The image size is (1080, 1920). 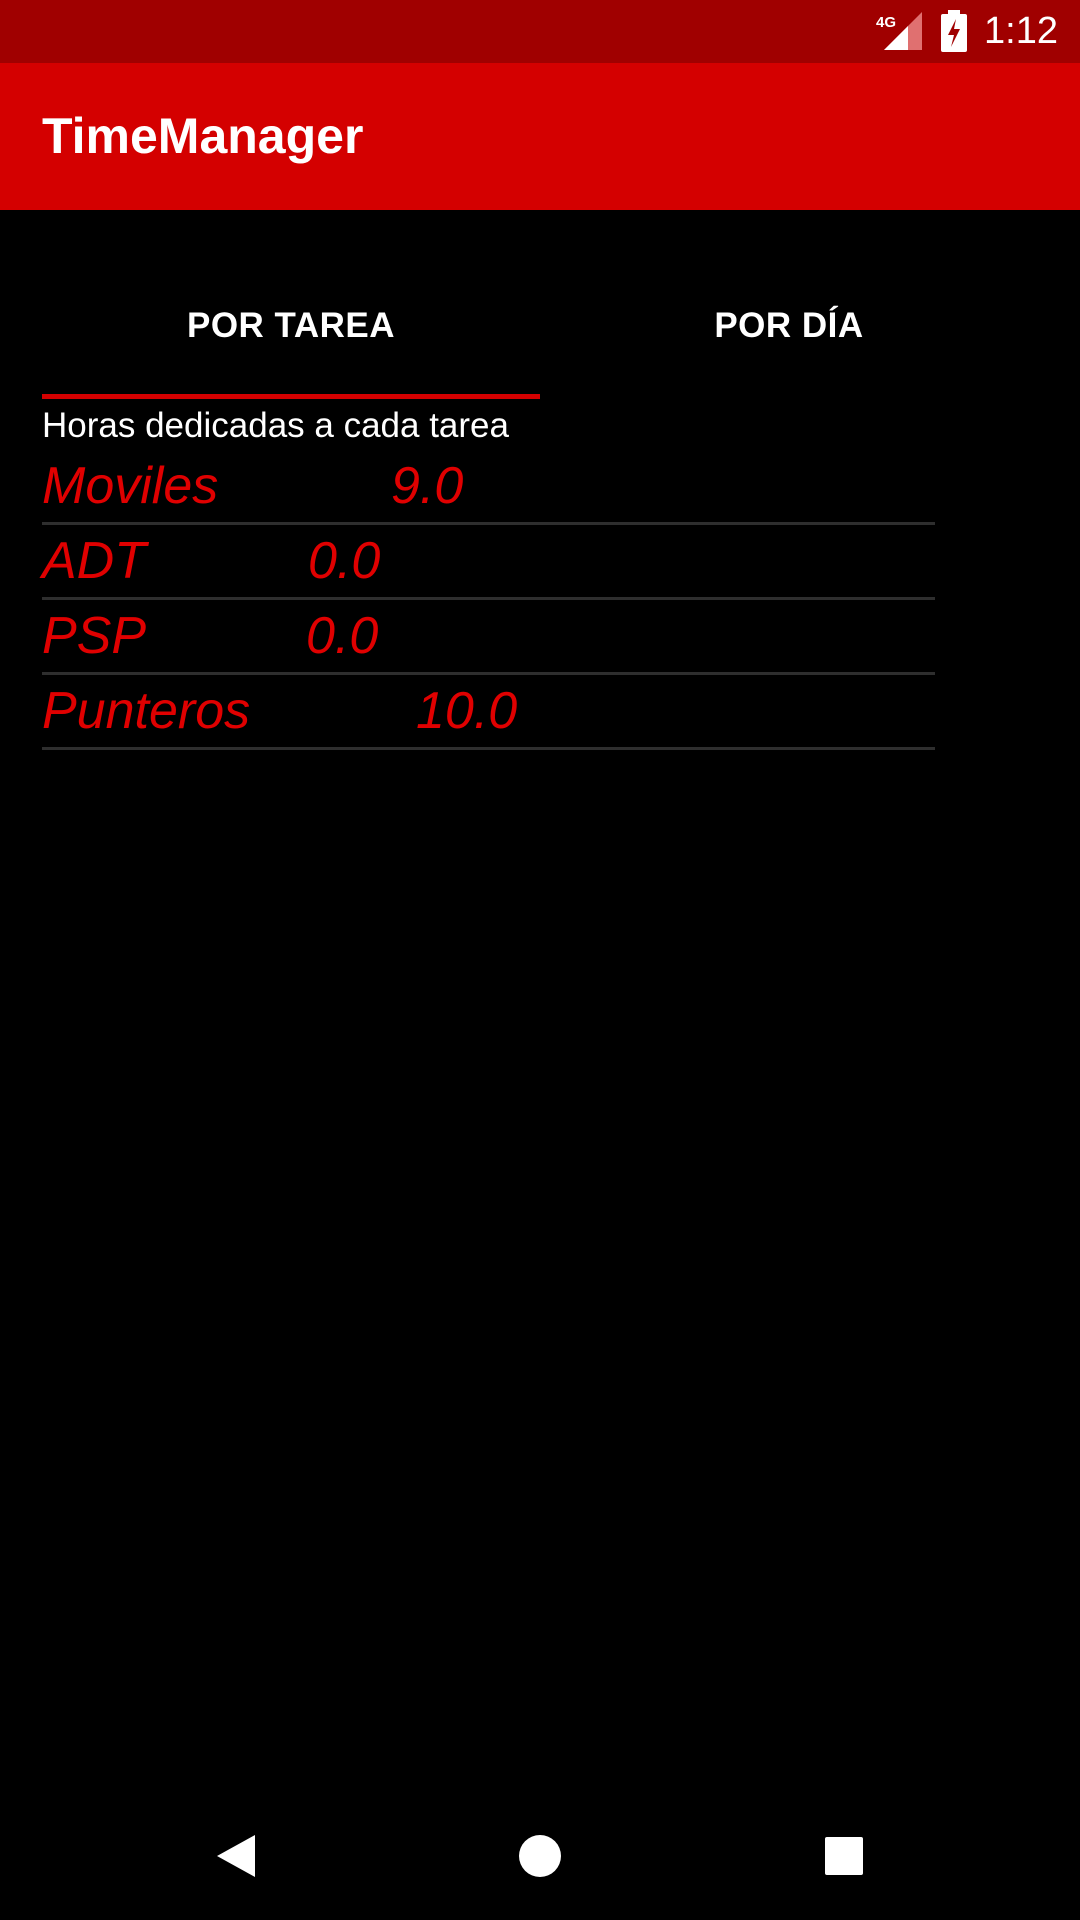 I want to click on recents-button, so click(x=844, y=1856).